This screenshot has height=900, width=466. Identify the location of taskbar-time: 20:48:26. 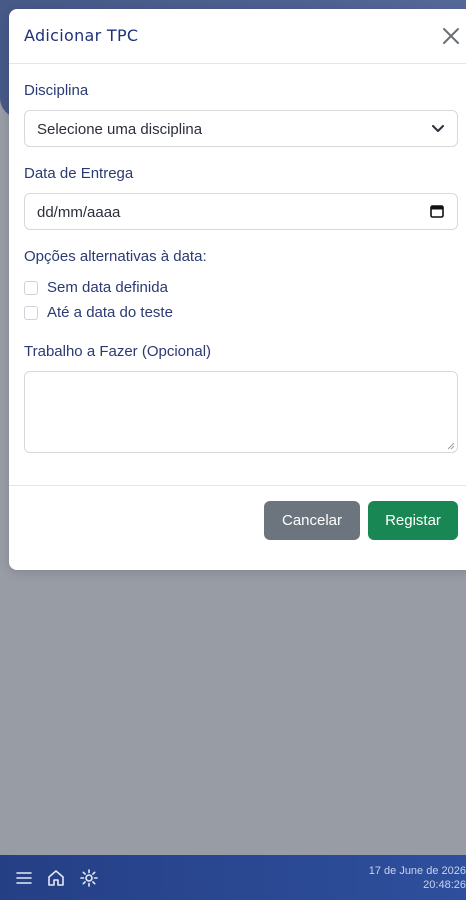
(444, 885).